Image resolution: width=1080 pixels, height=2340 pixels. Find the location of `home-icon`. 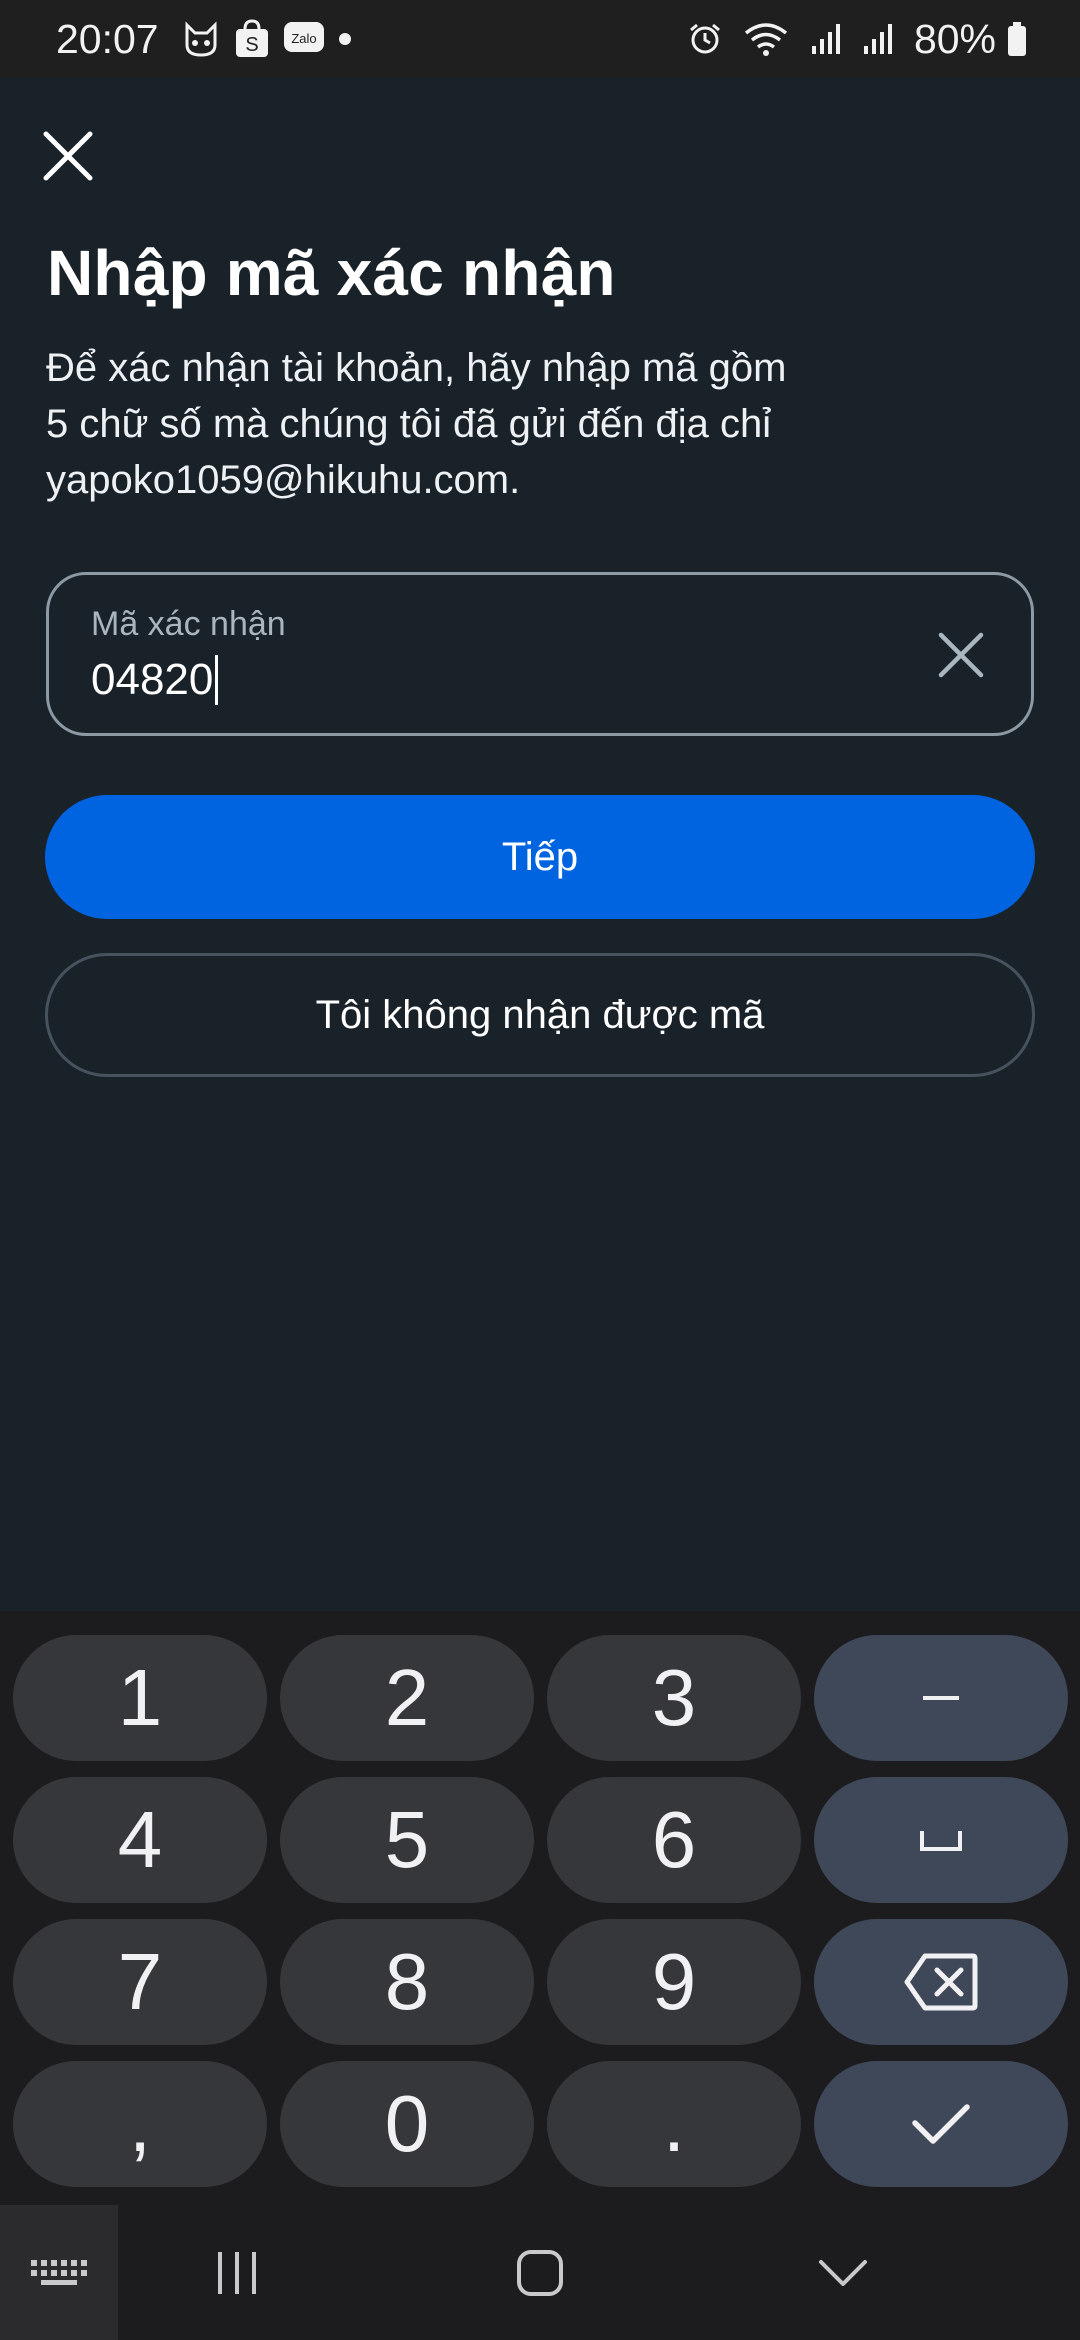

home-icon is located at coordinates (540, 2272).